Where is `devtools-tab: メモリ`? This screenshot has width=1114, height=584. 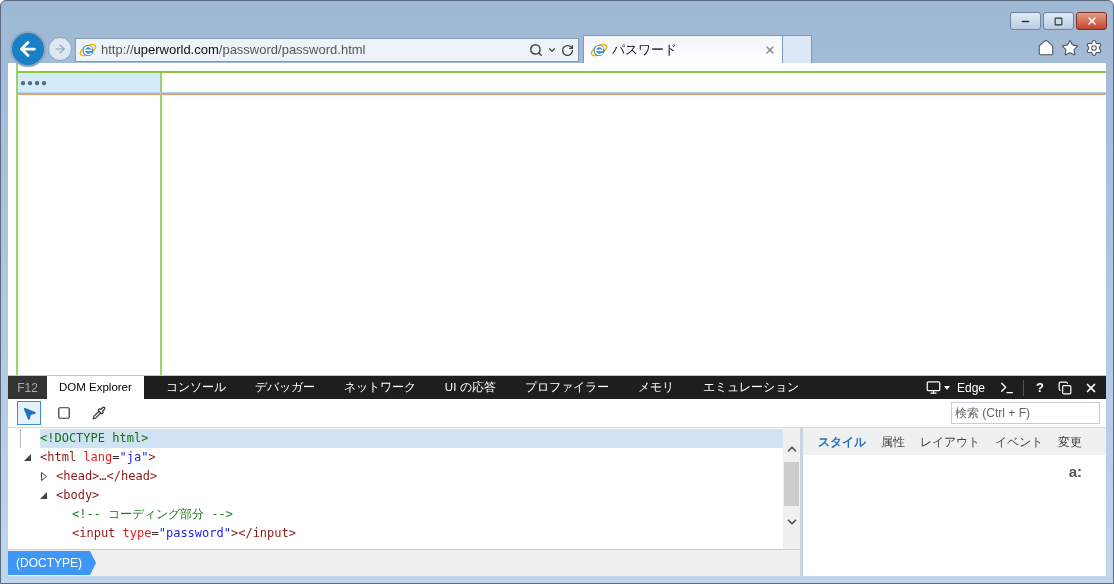
devtools-tab: メモリ is located at coordinates (655, 387).